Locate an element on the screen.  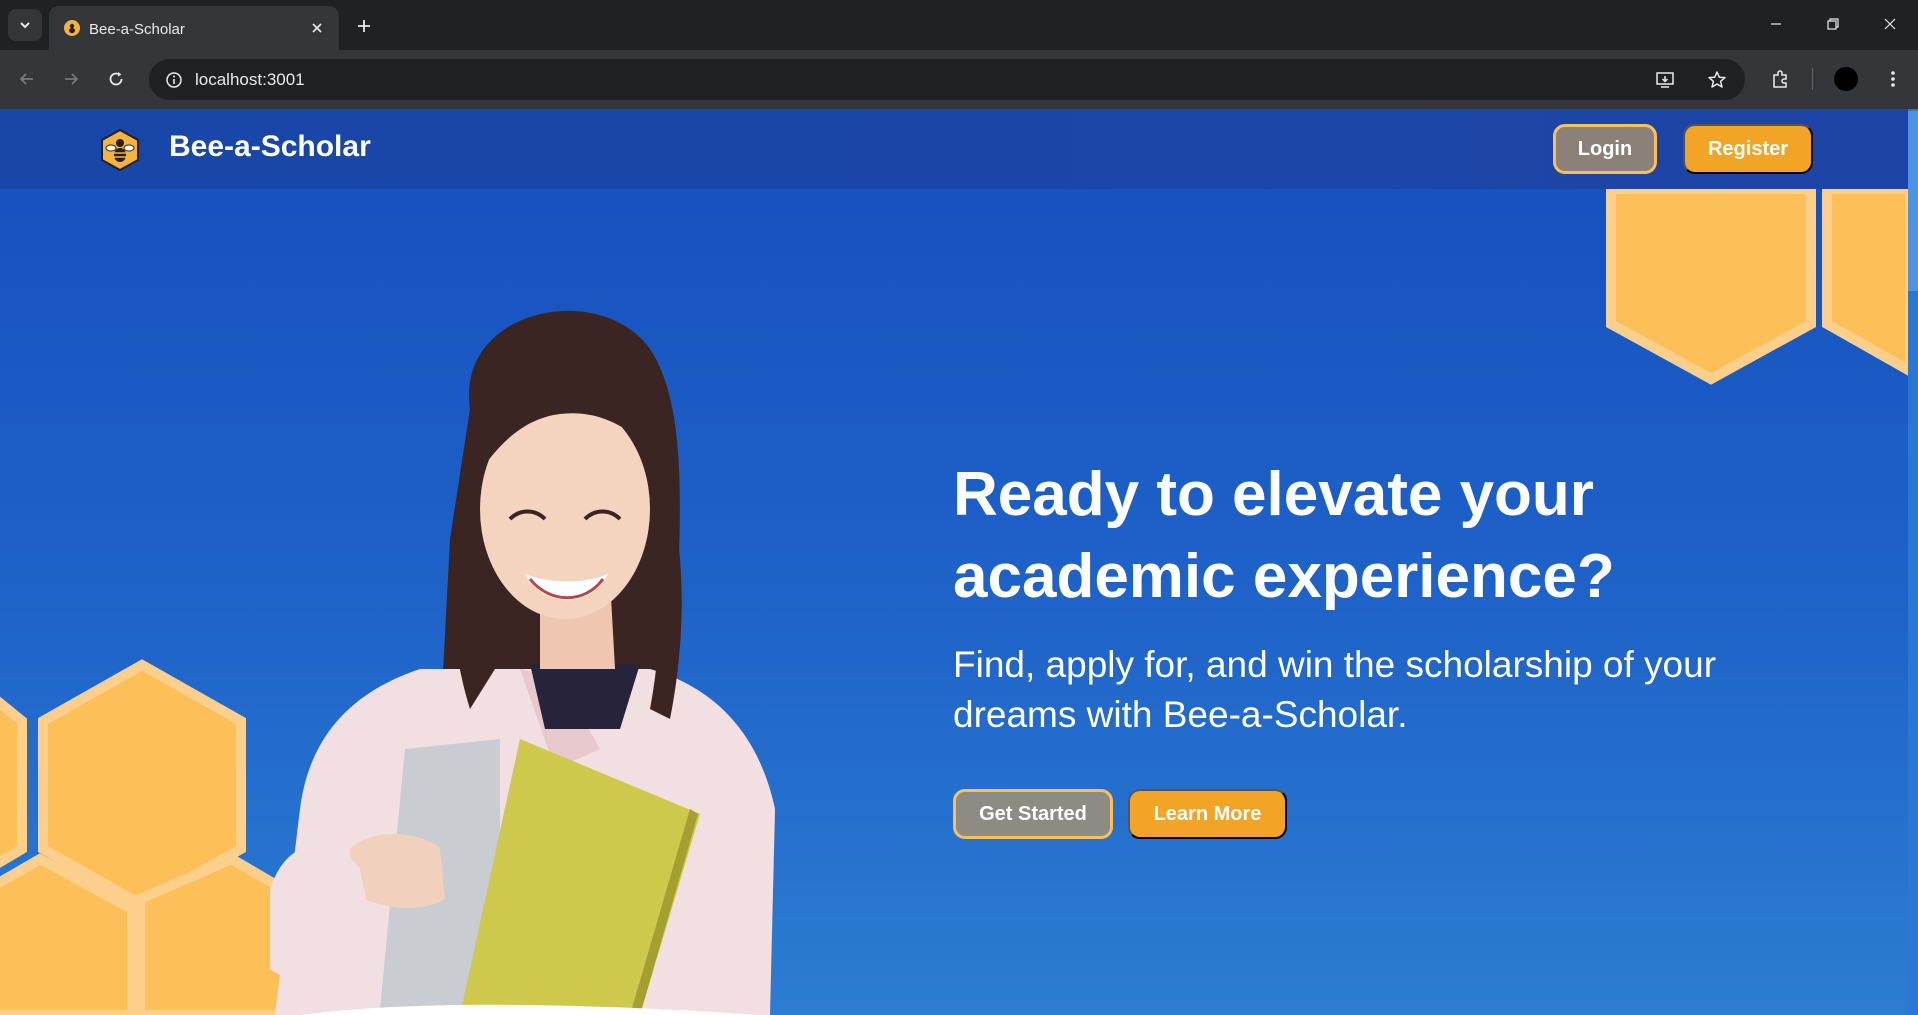
tab-title: Bee-a-Scholar is located at coordinates (137, 29).